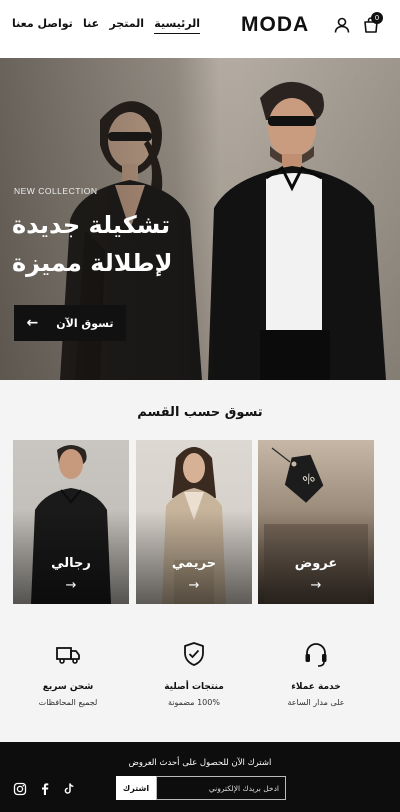 The image size is (400, 812). Describe the element at coordinates (221, 788) in the screenshot. I see `email-input` at that location.